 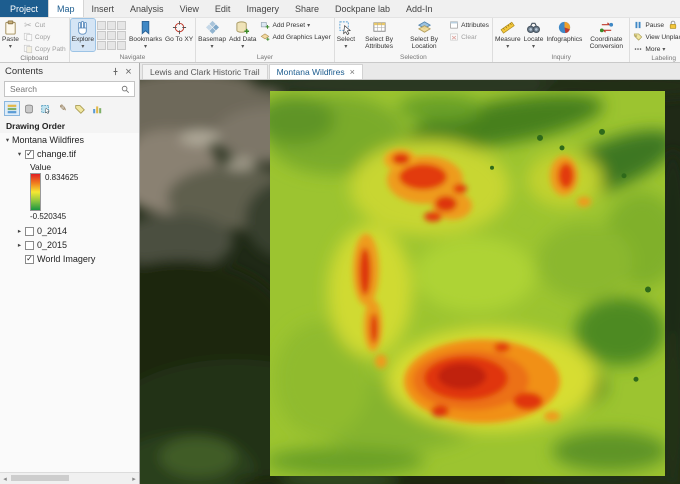 What do you see at coordinates (69, 259) in the screenshot?
I see `tree-node-world-imagery: World Imagery` at bounding box center [69, 259].